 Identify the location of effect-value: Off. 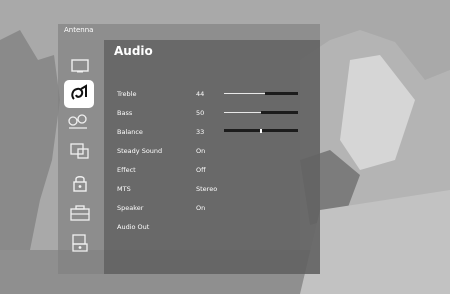
(201, 170).